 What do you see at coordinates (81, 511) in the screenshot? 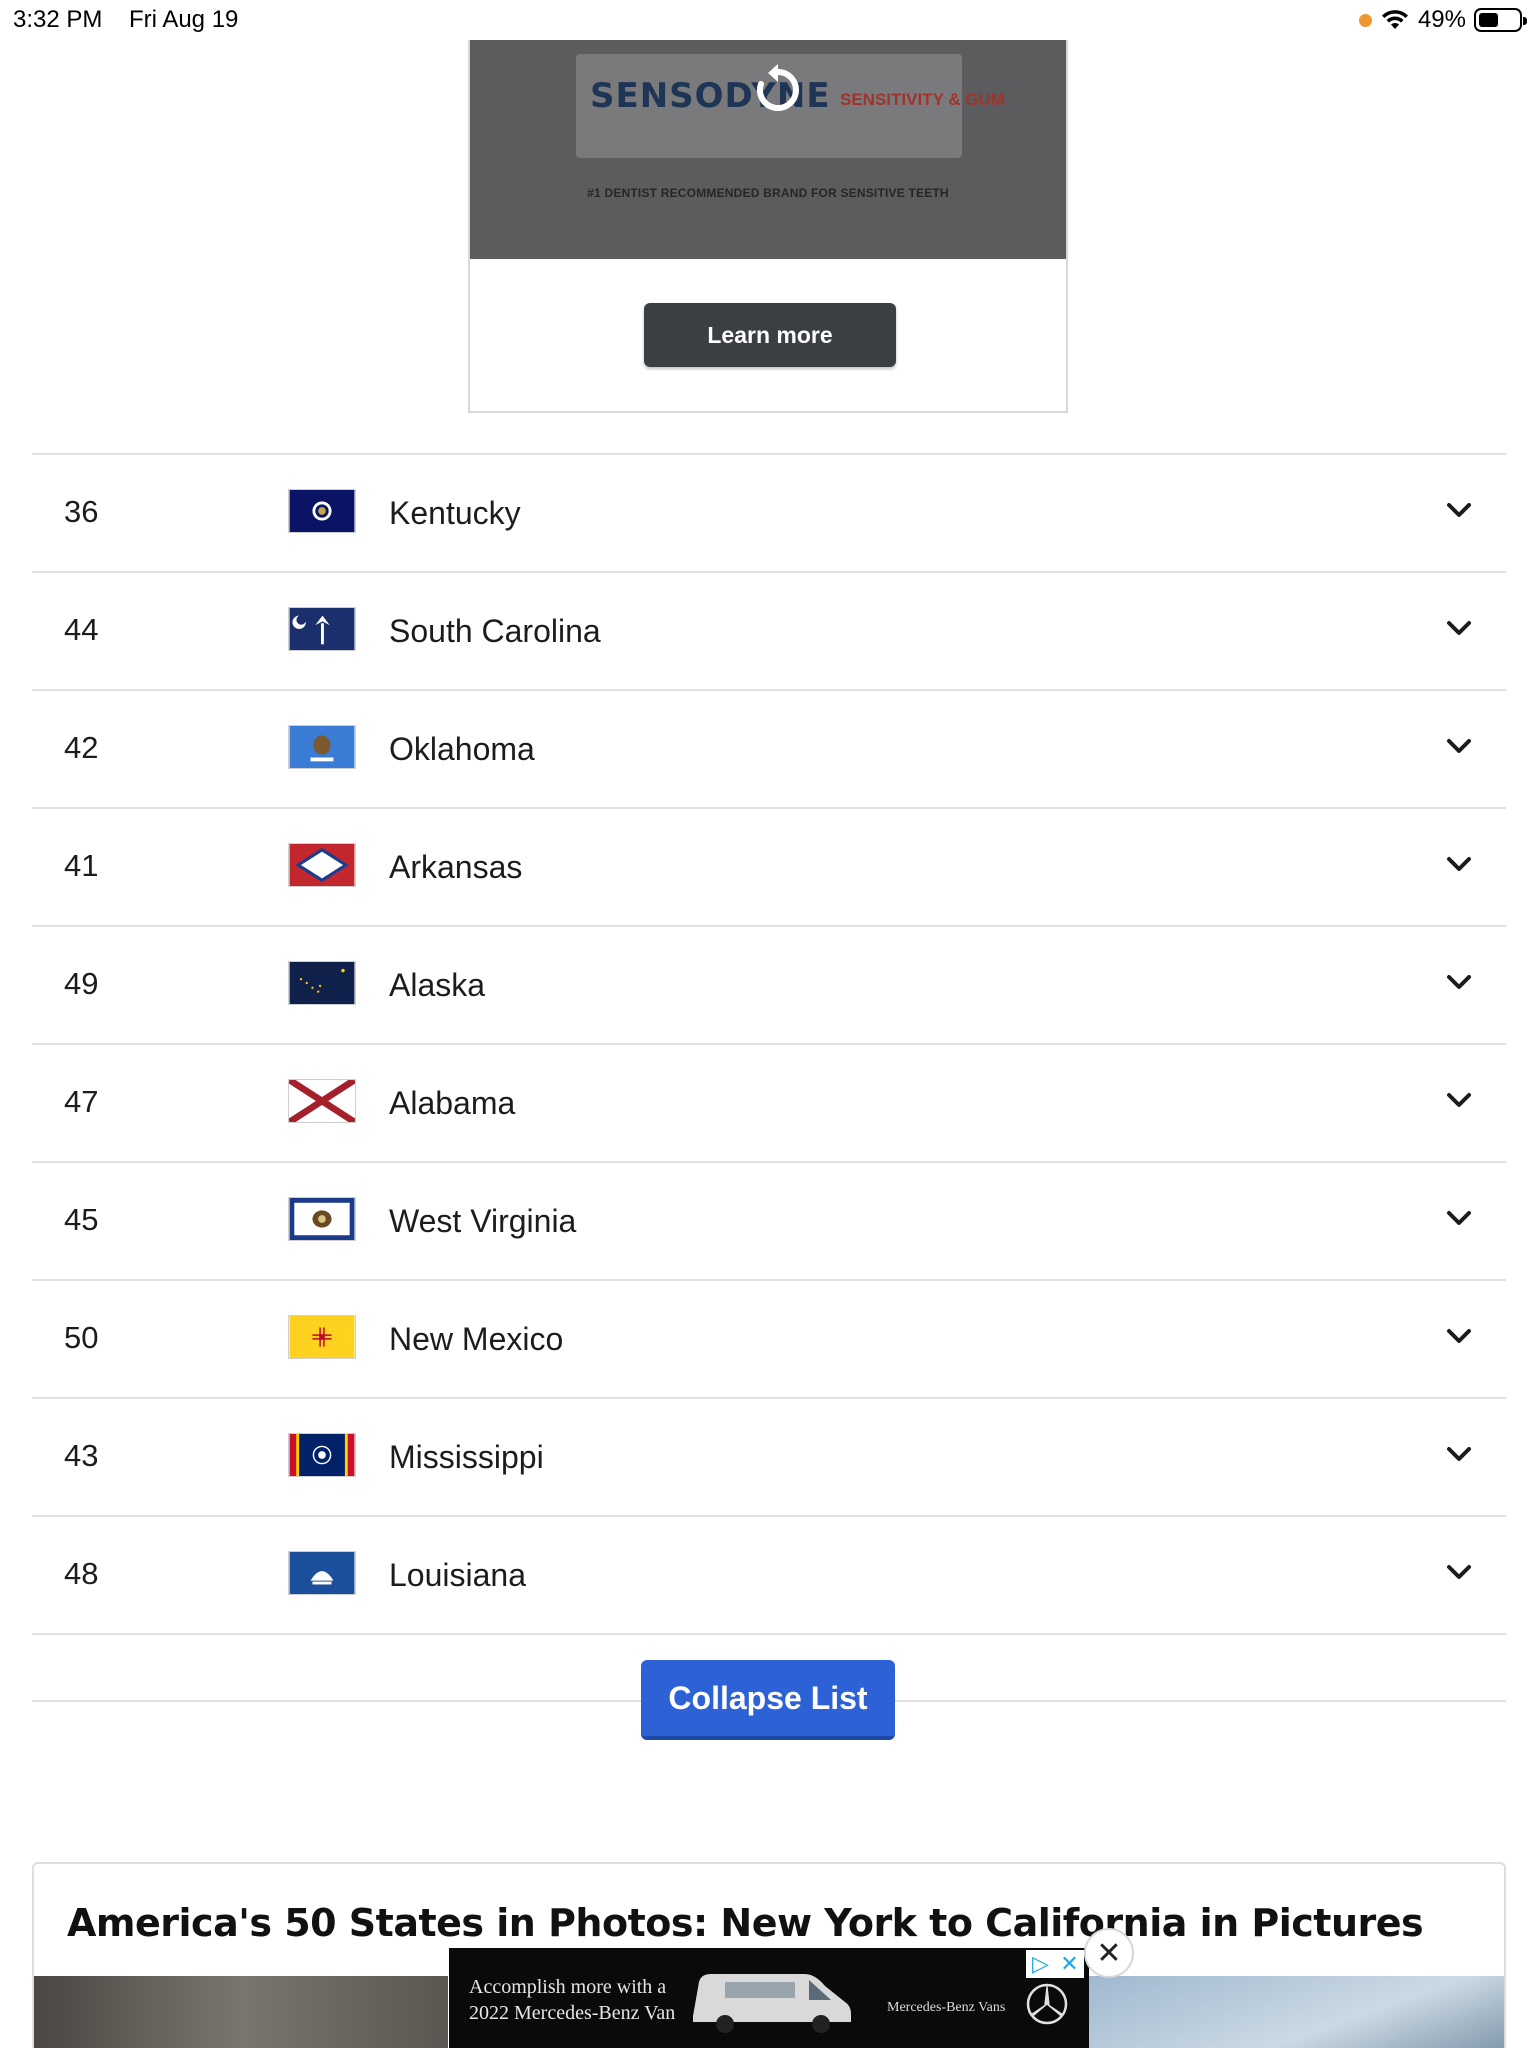
I see `state-rank: 36` at bounding box center [81, 511].